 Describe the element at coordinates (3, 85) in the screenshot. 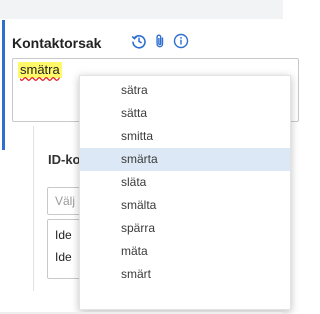

I see `field-accent-bar` at that location.